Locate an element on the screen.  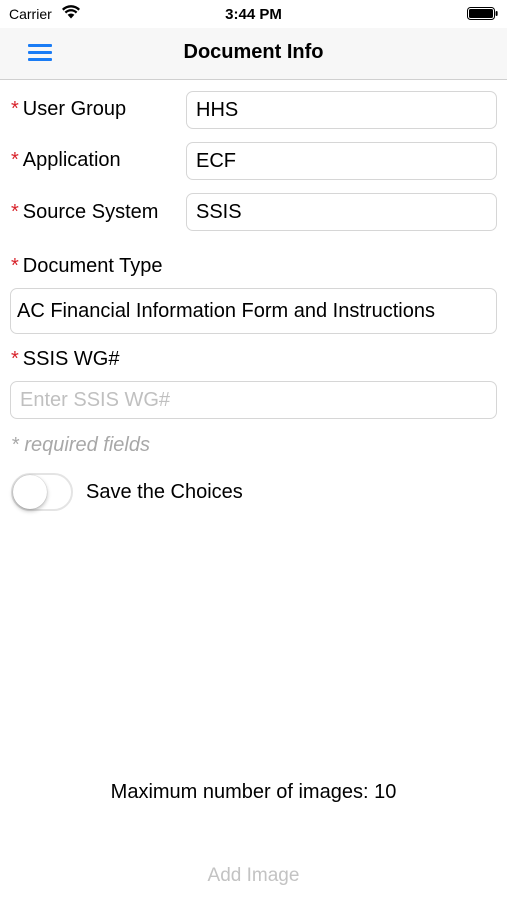
user-group-label-text: User Group is located at coordinates (74, 109).